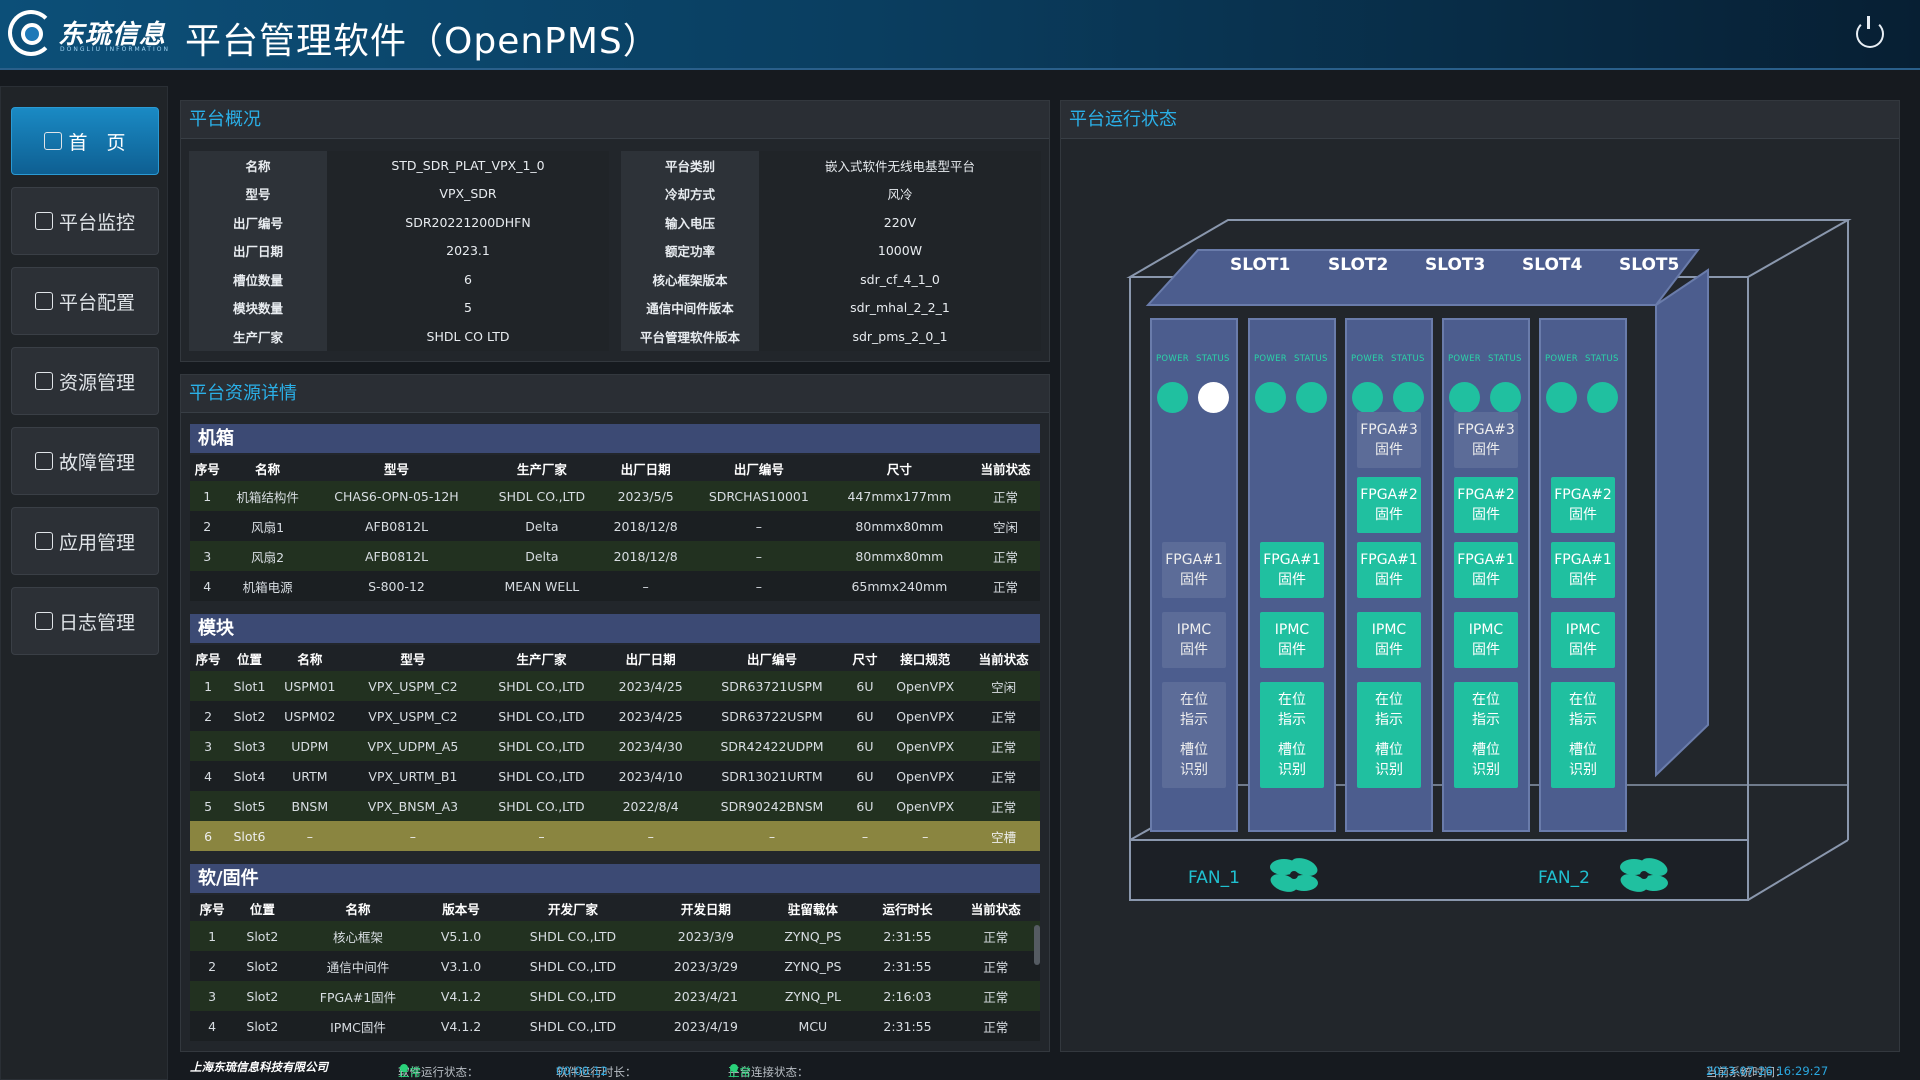 This screenshot has height=1080, width=1920. I want to click on column-header: 开发厂家, so click(573, 908).